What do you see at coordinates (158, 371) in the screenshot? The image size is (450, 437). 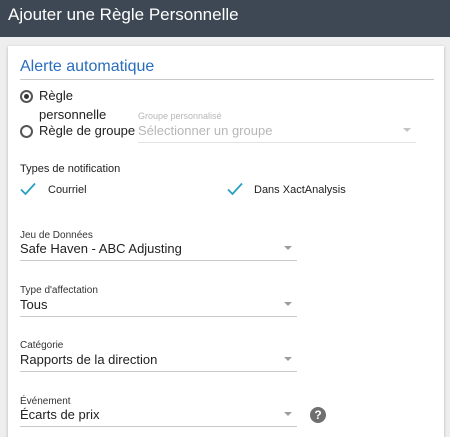 I see `category-underline` at bounding box center [158, 371].